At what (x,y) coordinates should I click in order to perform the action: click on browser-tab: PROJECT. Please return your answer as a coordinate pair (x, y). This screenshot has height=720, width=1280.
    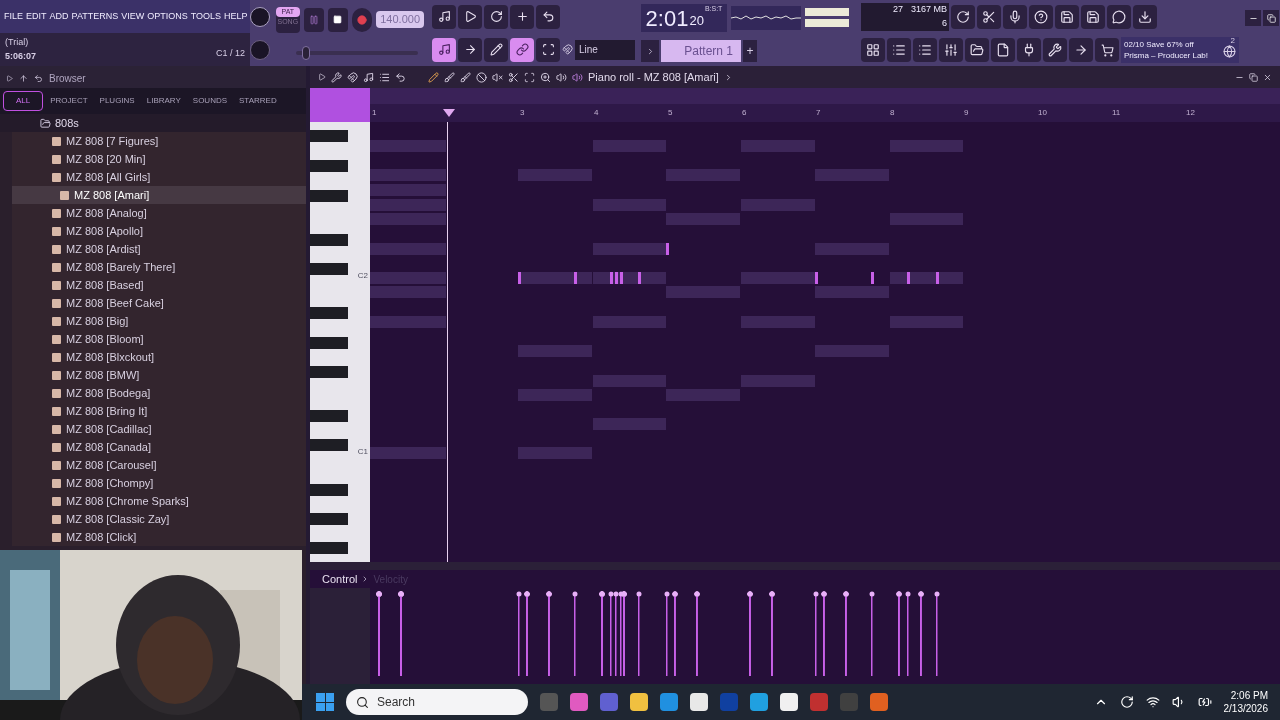
    Looking at the image, I should click on (69, 101).